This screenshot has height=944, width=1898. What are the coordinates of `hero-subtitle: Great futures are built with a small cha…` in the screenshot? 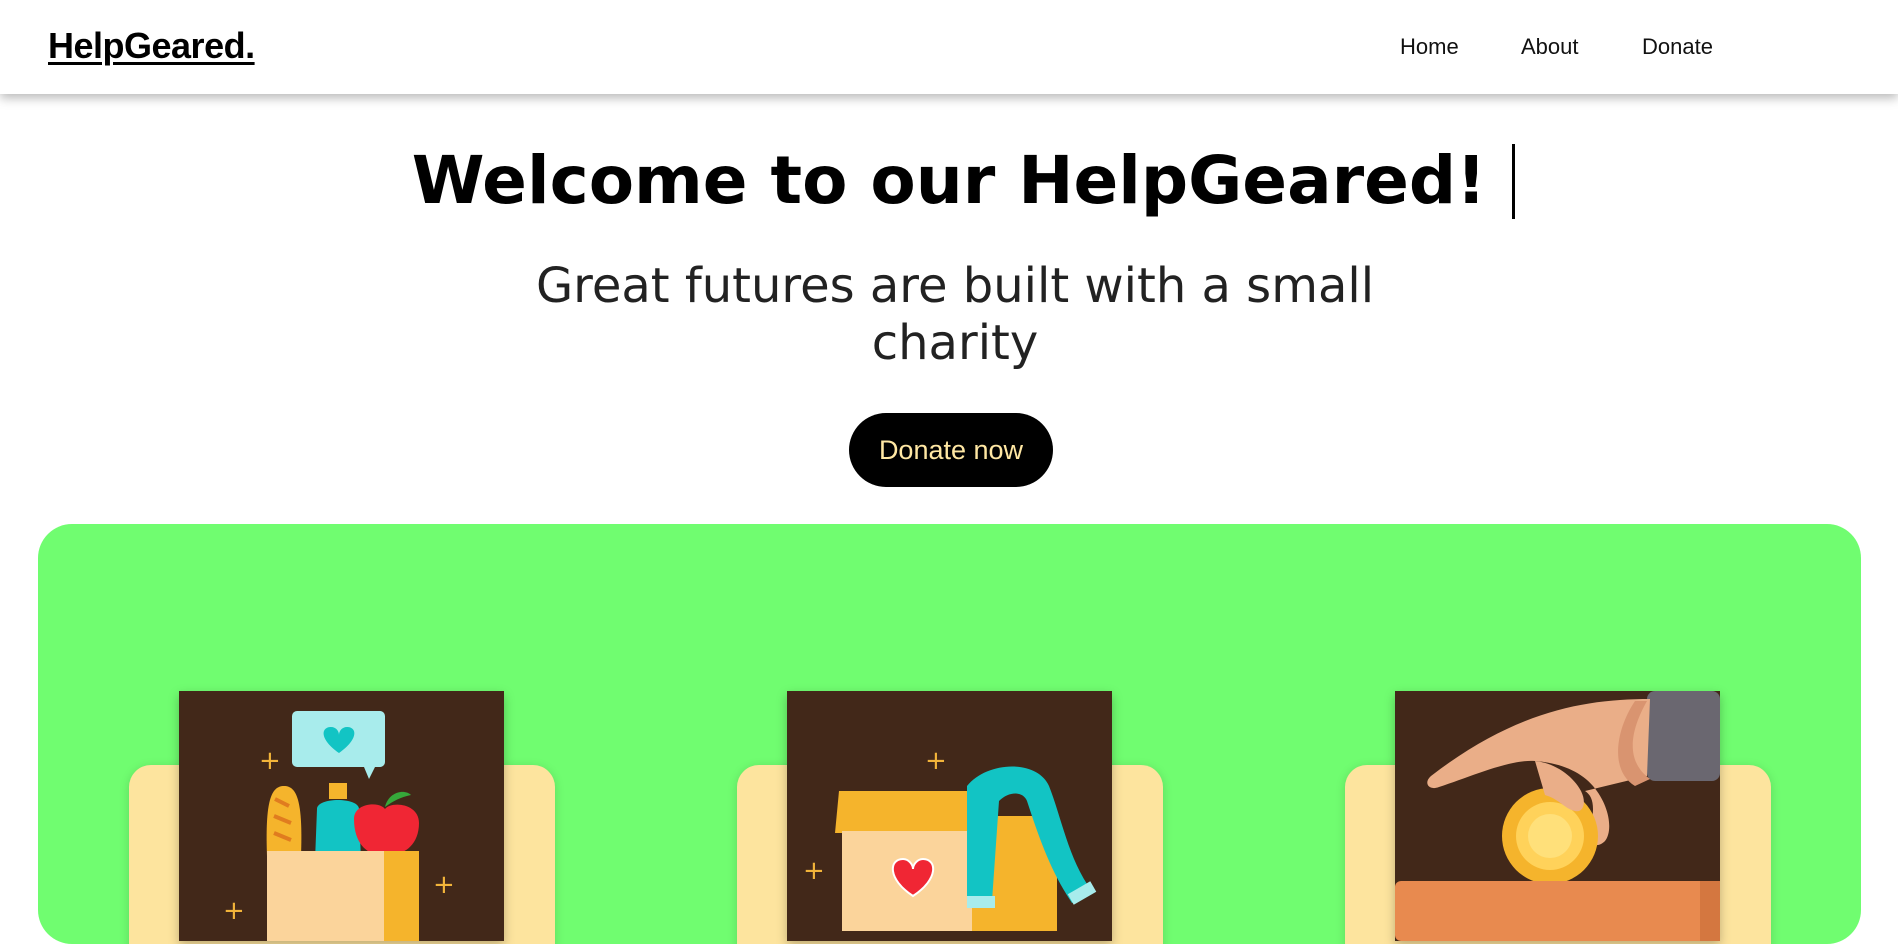 It's located at (955, 314).